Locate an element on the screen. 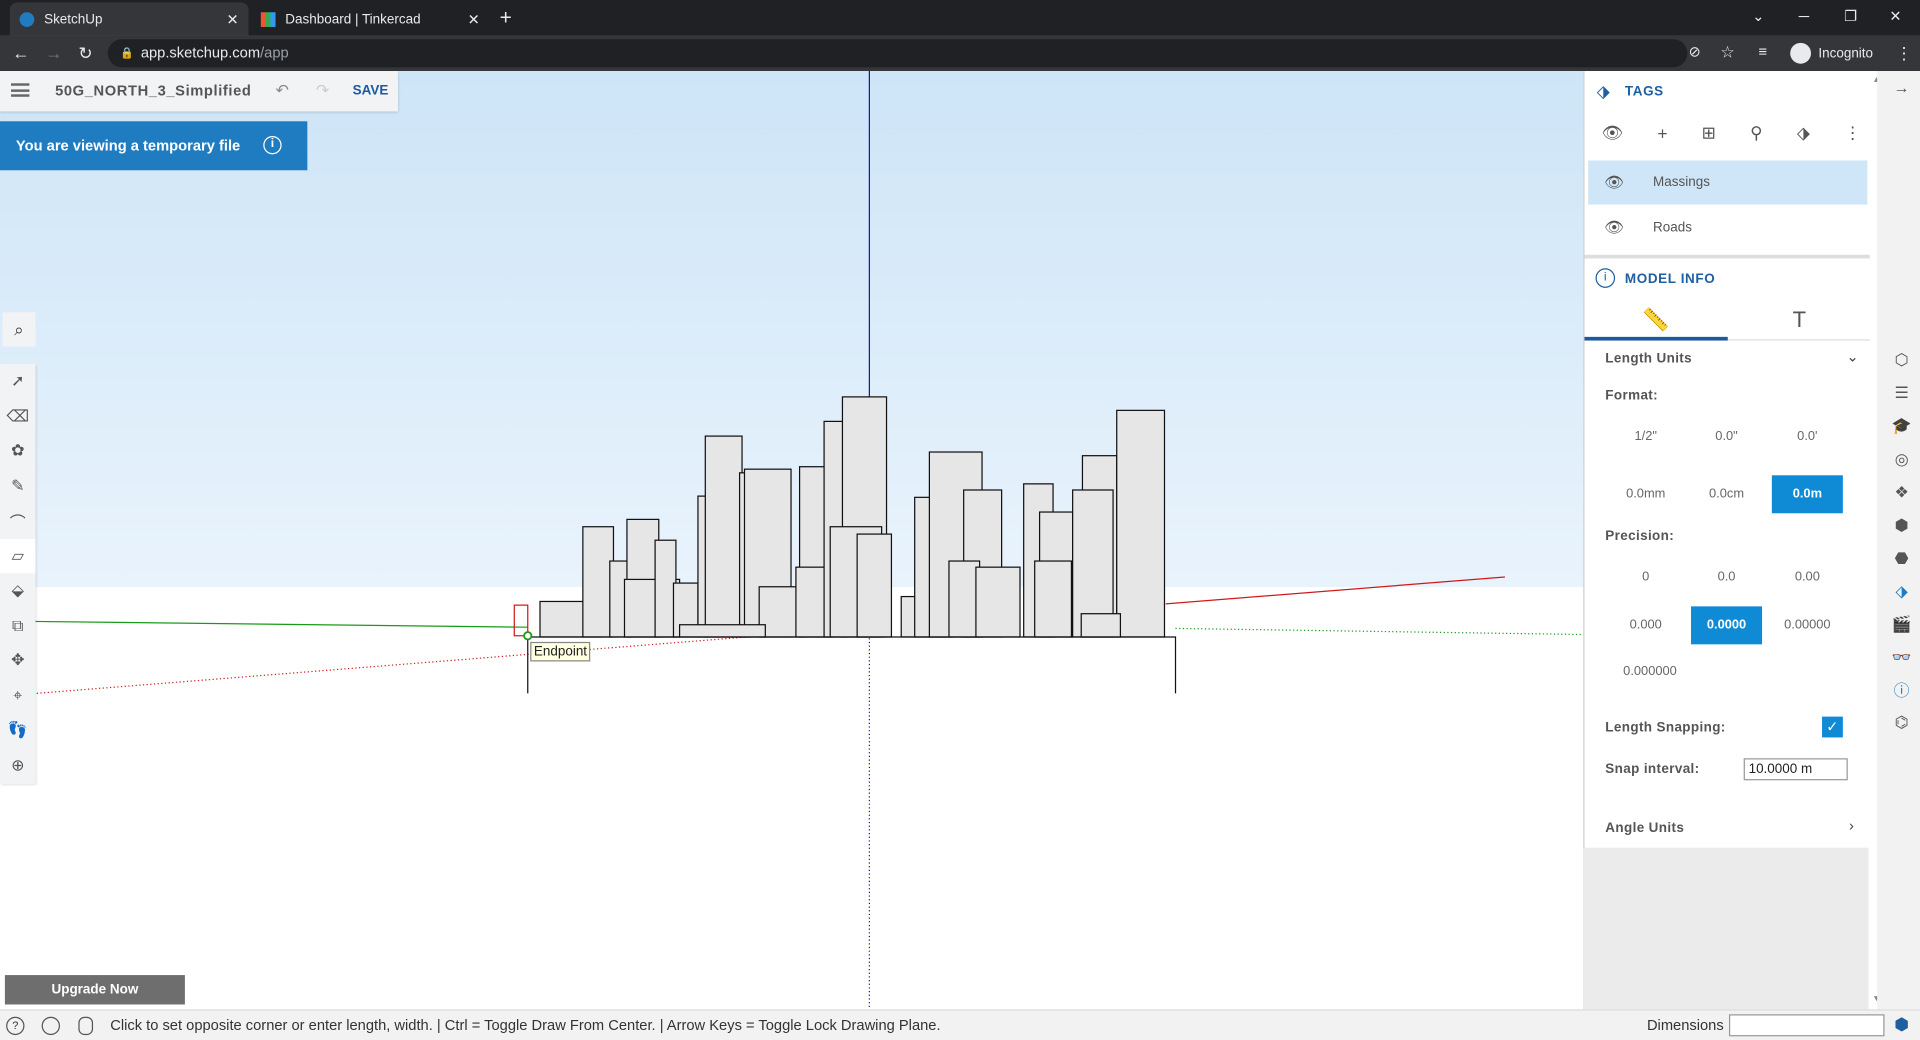  tab-search-icon: ⌄ is located at coordinates (1758, 15).